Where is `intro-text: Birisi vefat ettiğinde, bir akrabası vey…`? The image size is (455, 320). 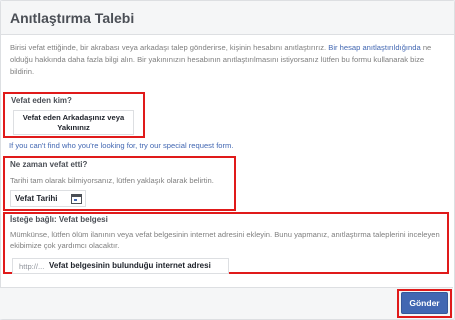
intro-text: Birisi vefat ettiğinde, bir akrabası vey… is located at coordinates (228, 60).